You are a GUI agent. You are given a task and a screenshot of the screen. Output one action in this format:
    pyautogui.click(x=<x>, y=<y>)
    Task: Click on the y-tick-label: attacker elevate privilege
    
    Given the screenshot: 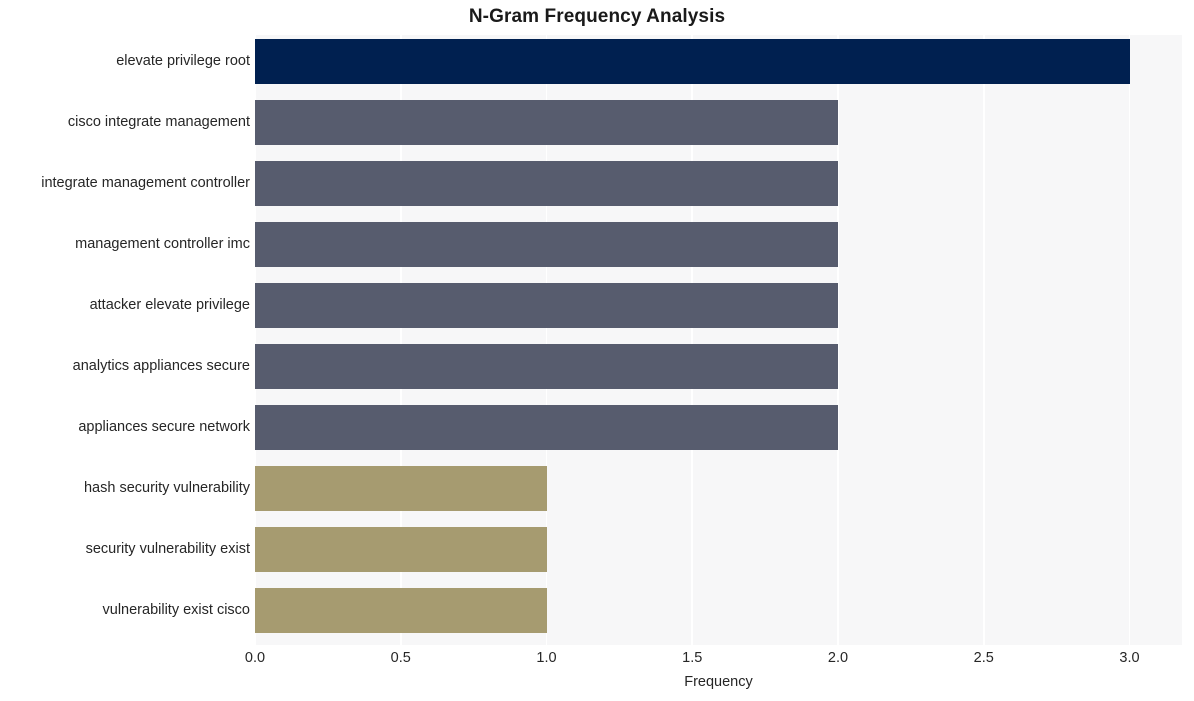 What is the action you would take?
    pyautogui.click(x=169, y=305)
    